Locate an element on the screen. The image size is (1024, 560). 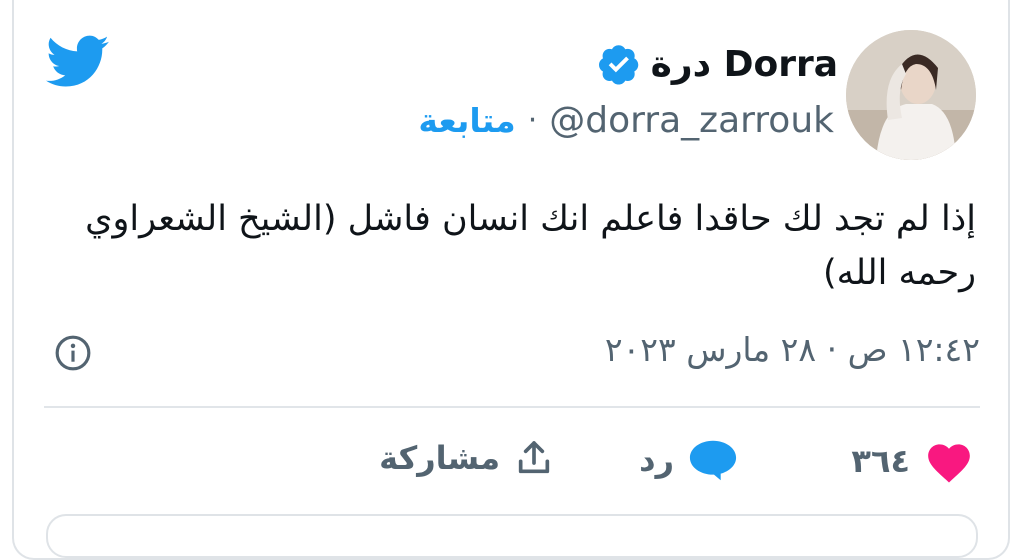
user-name-row: درة Dorra is located at coordinates (717, 64).